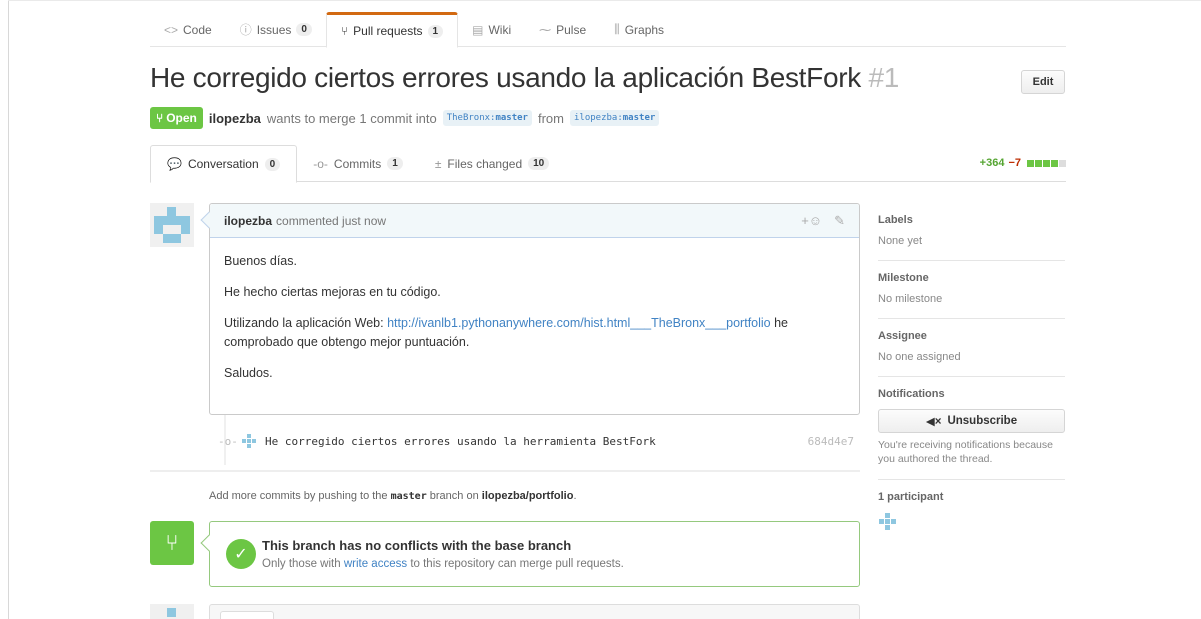 The height and width of the screenshot is (619, 1201). Describe the element at coordinates (174, 164) in the screenshot. I see `conversation-icon: 💬` at that location.